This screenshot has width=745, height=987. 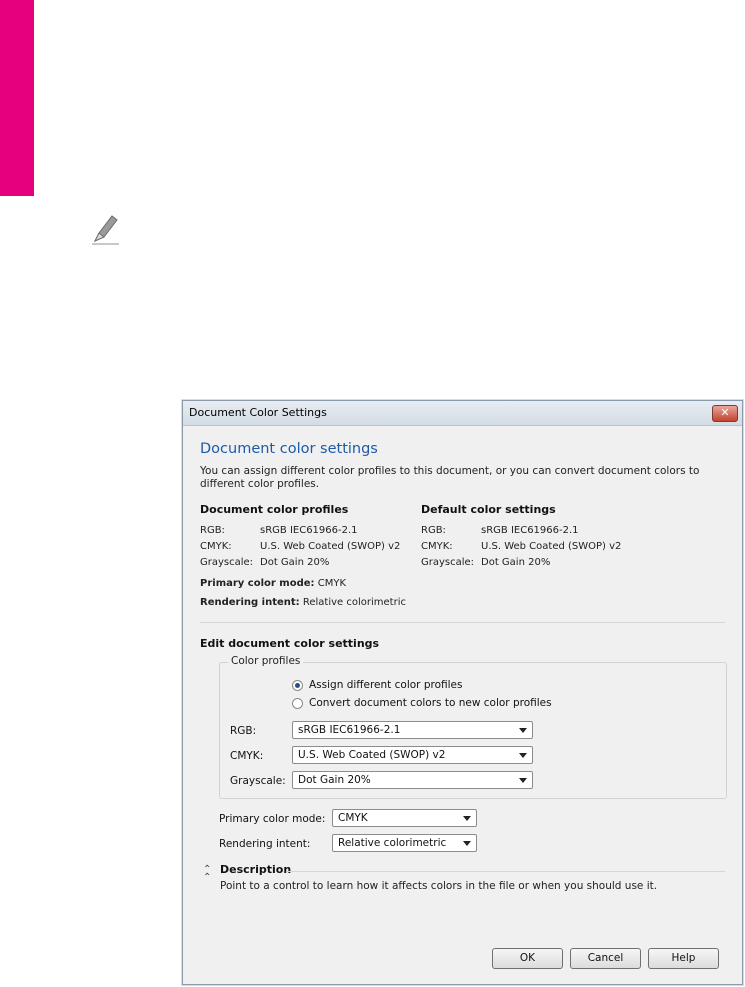 I want to click on help-button: Help, so click(x=683, y=958).